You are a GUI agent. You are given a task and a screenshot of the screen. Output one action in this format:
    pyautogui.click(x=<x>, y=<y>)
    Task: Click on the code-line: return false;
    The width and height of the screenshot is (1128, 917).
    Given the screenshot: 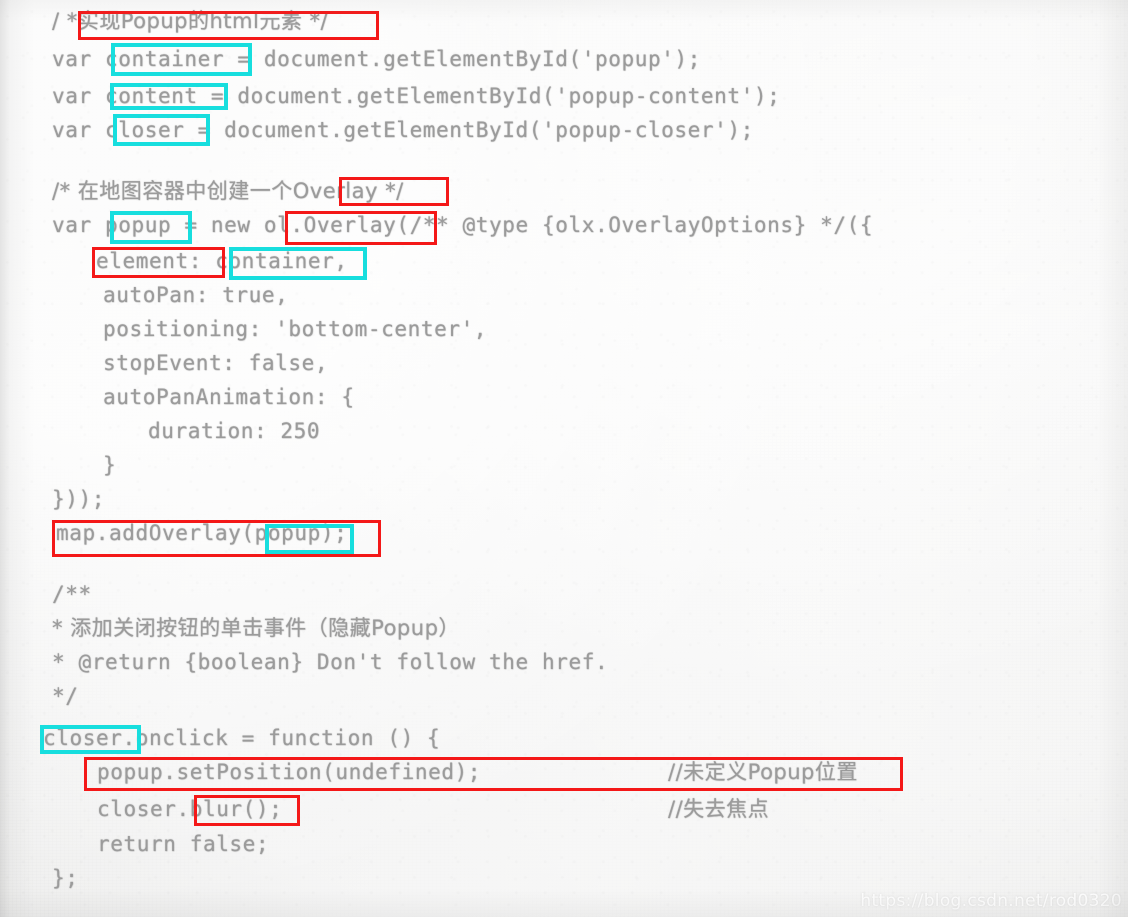 What is the action you would take?
    pyautogui.click(x=183, y=844)
    